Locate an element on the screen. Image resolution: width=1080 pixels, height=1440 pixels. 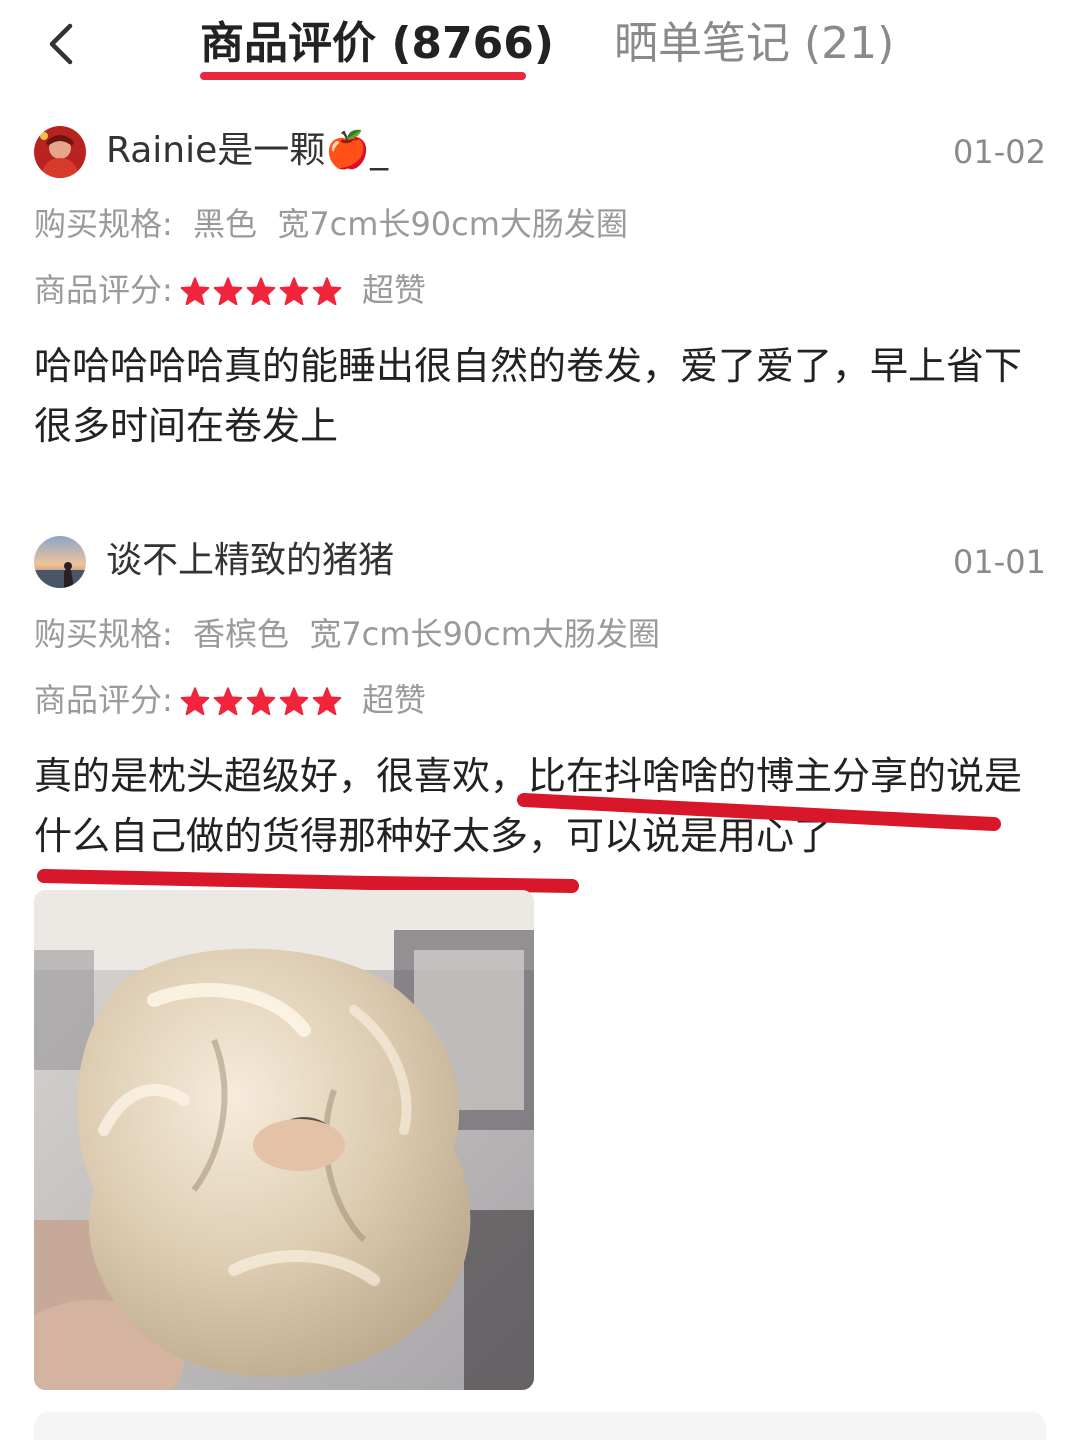
purchase-spec: 购买规格: 香槟色 宽7cm长90cm大肠发圈 is located at coordinates (347, 634).